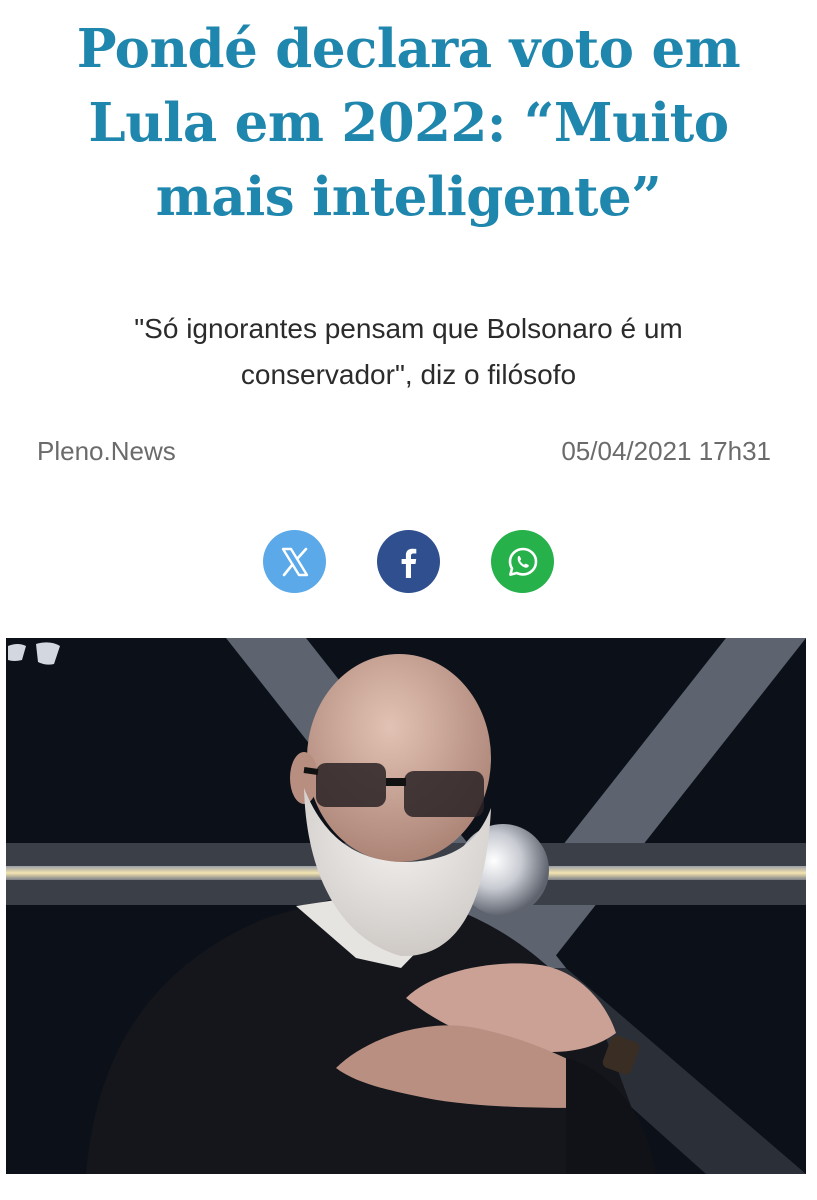  I want to click on headline-line: Lula em 2022: “Muito, so click(408, 123).